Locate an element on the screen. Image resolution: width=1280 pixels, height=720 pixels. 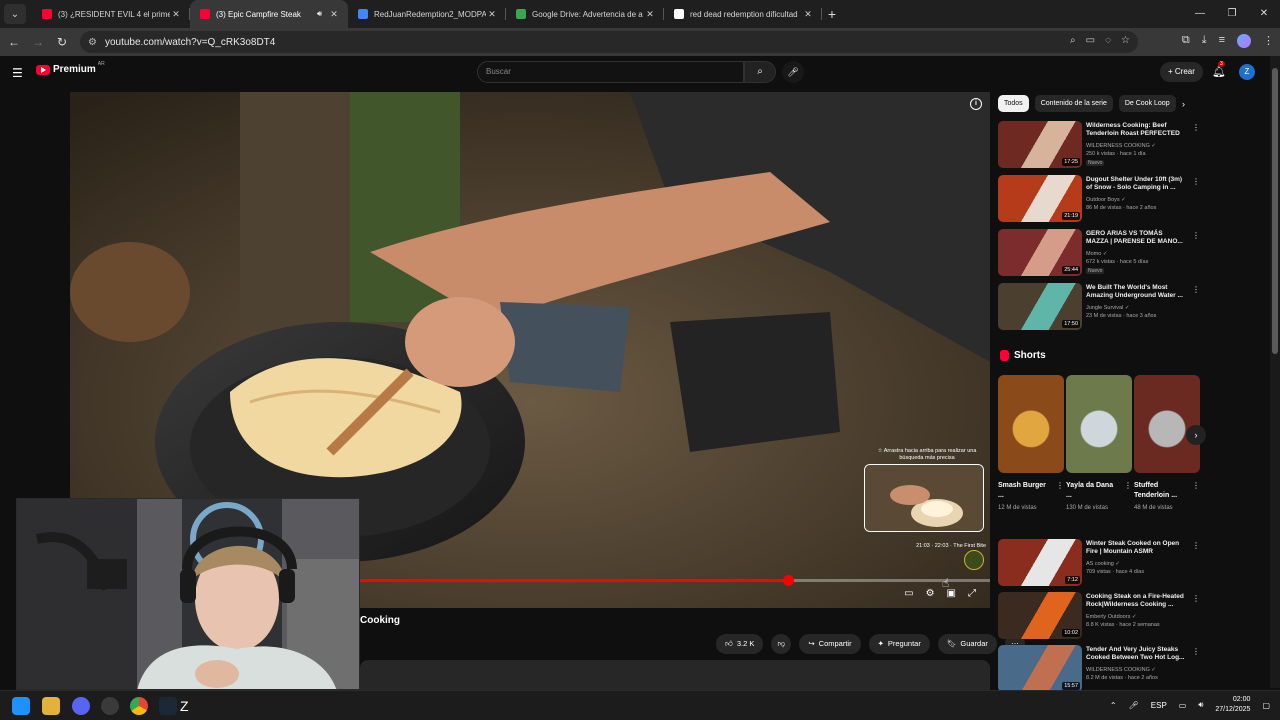
menu-hamburger-icon: ☰ is located at coordinates (17, 73).